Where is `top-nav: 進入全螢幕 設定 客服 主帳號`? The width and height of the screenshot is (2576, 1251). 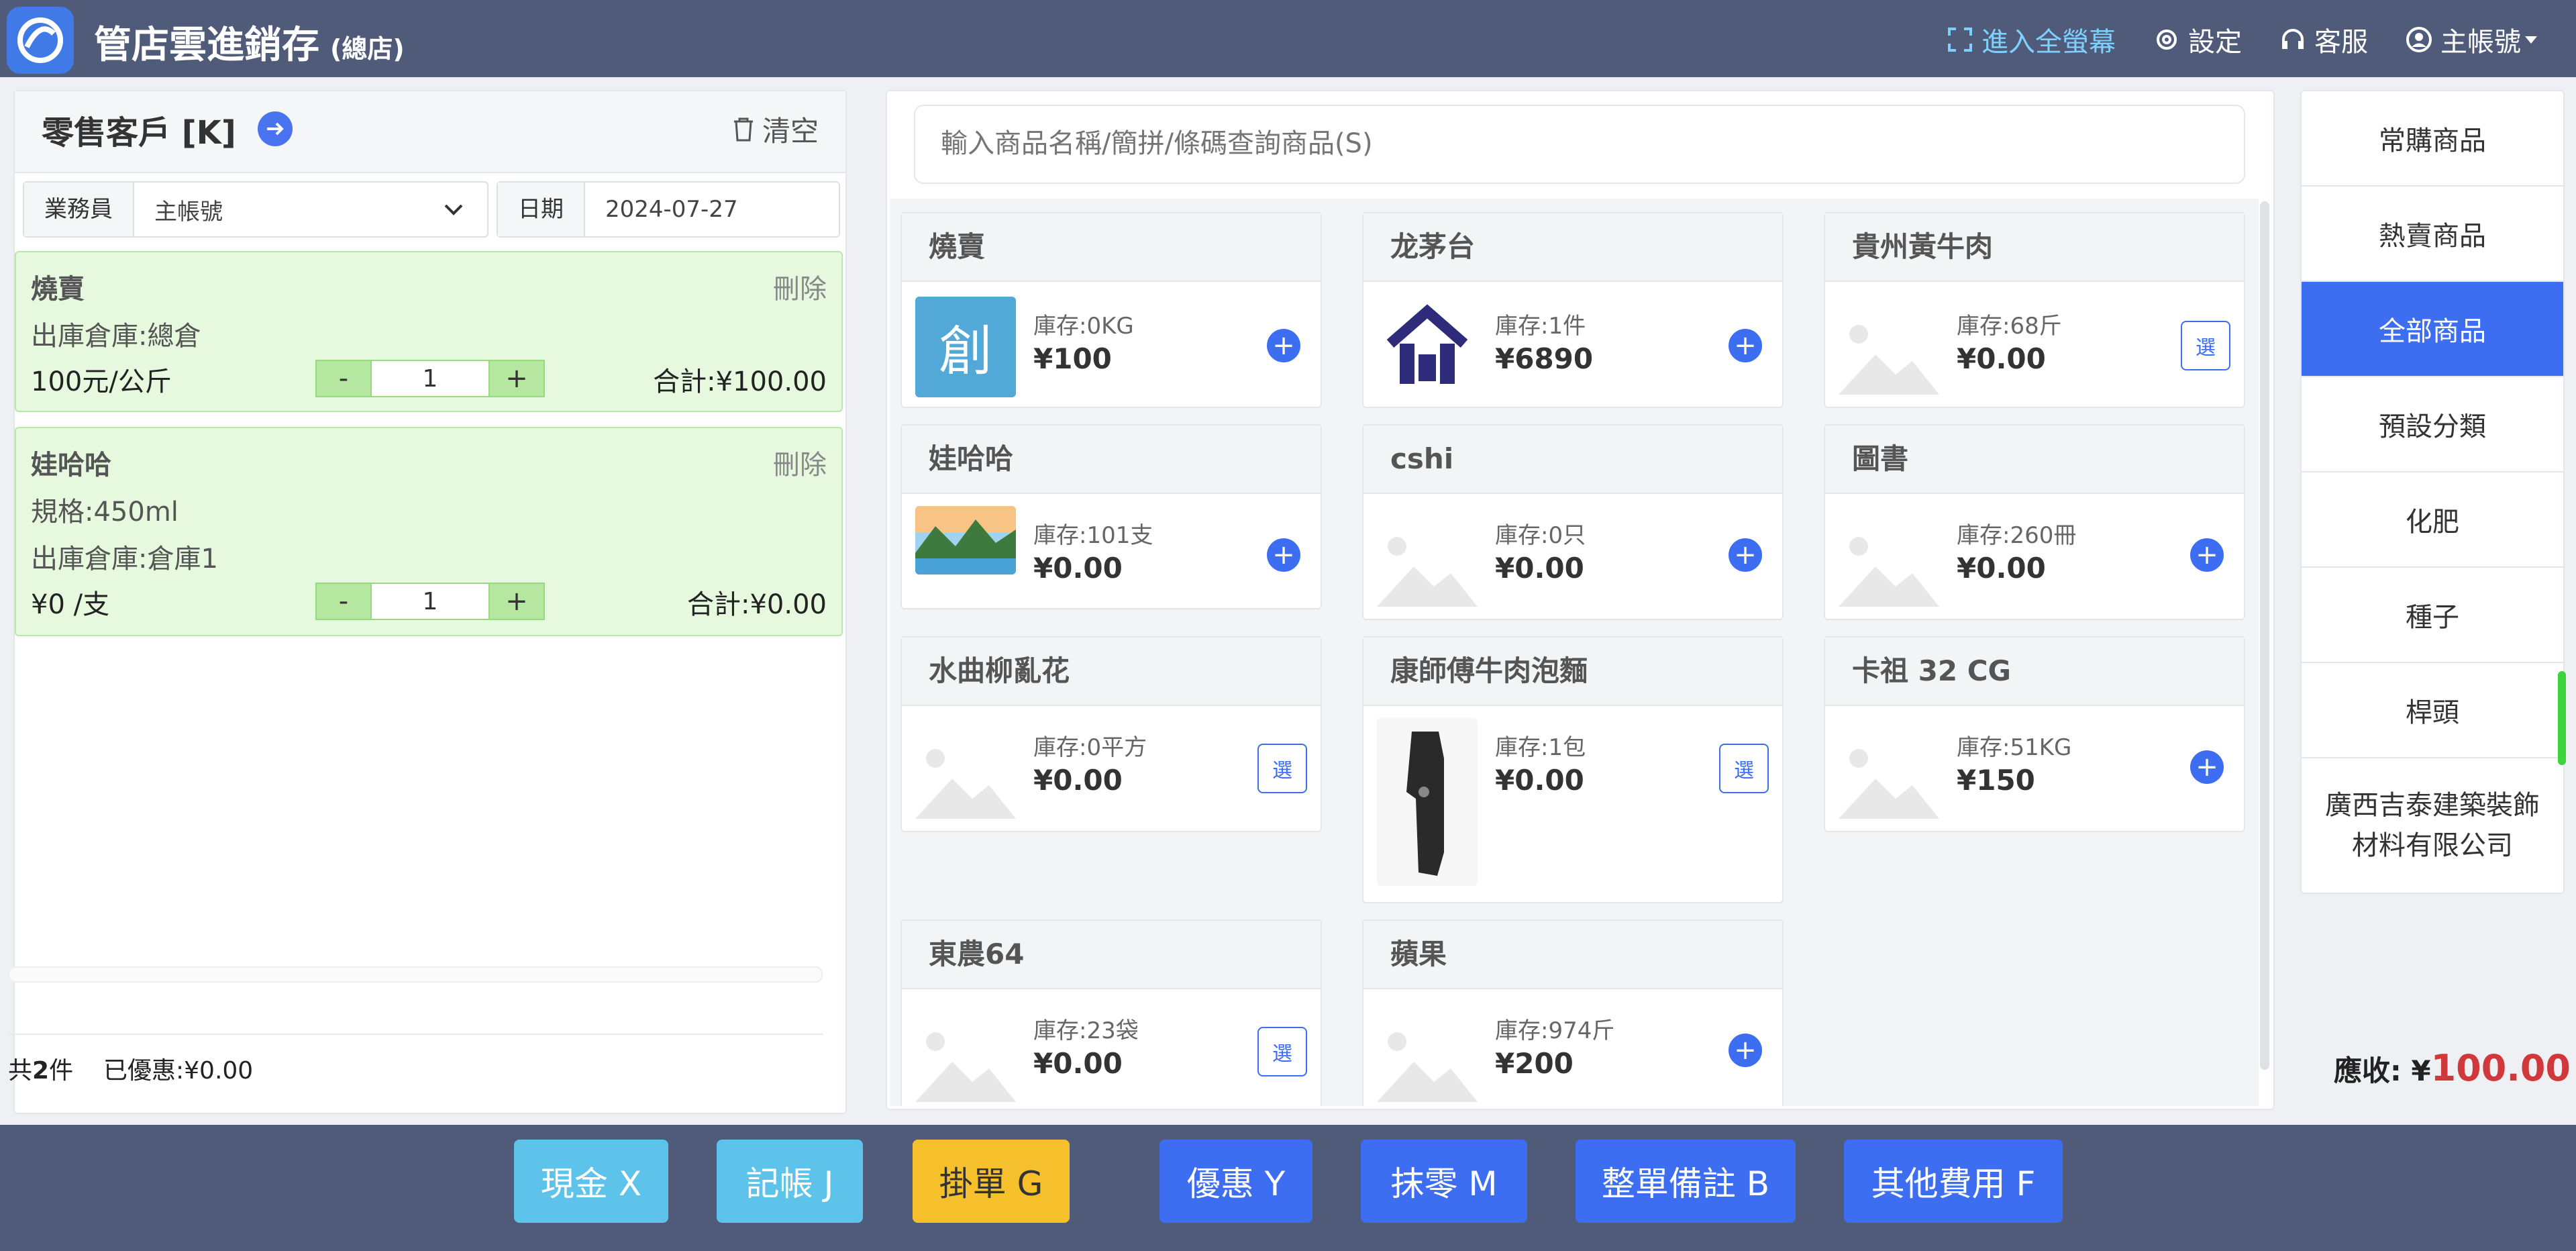
top-nav: 進入全螢幕 設定 客服 主帳號 is located at coordinates (2229, 39).